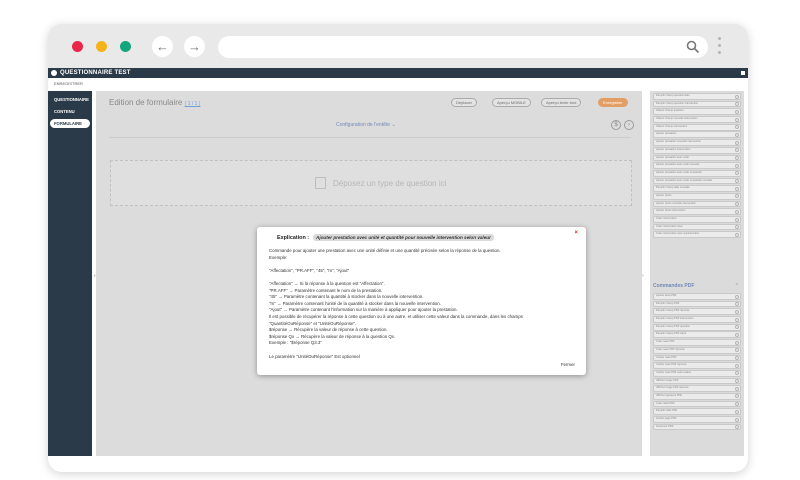 The width and height of the screenshot is (800, 480). Describe the element at coordinates (293, 238) in the screenshot. I see `modal-heading: Explication :` at that location.